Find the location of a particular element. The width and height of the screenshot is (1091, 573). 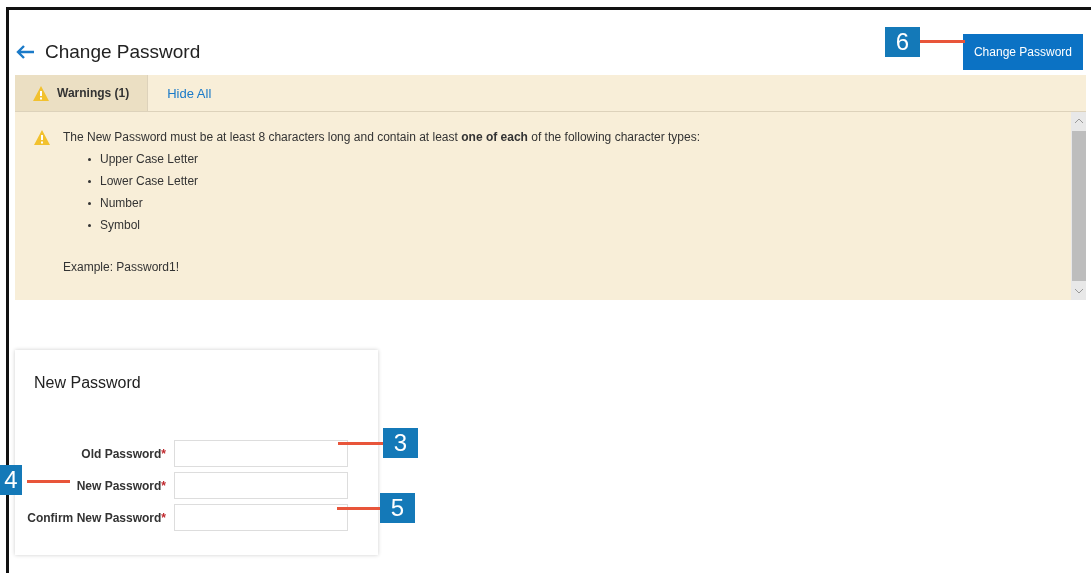

field-label: Old Password* is located at coordinates (123, 453).